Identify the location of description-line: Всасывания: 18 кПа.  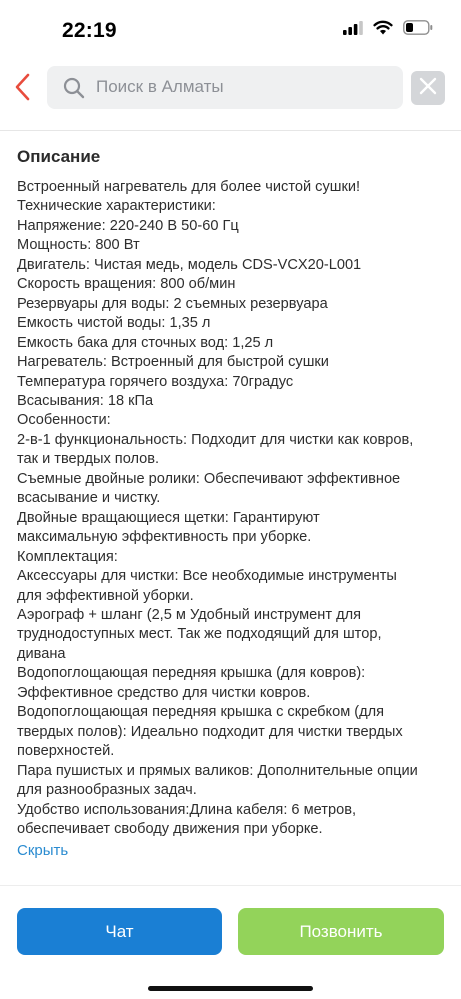
(85, 400).